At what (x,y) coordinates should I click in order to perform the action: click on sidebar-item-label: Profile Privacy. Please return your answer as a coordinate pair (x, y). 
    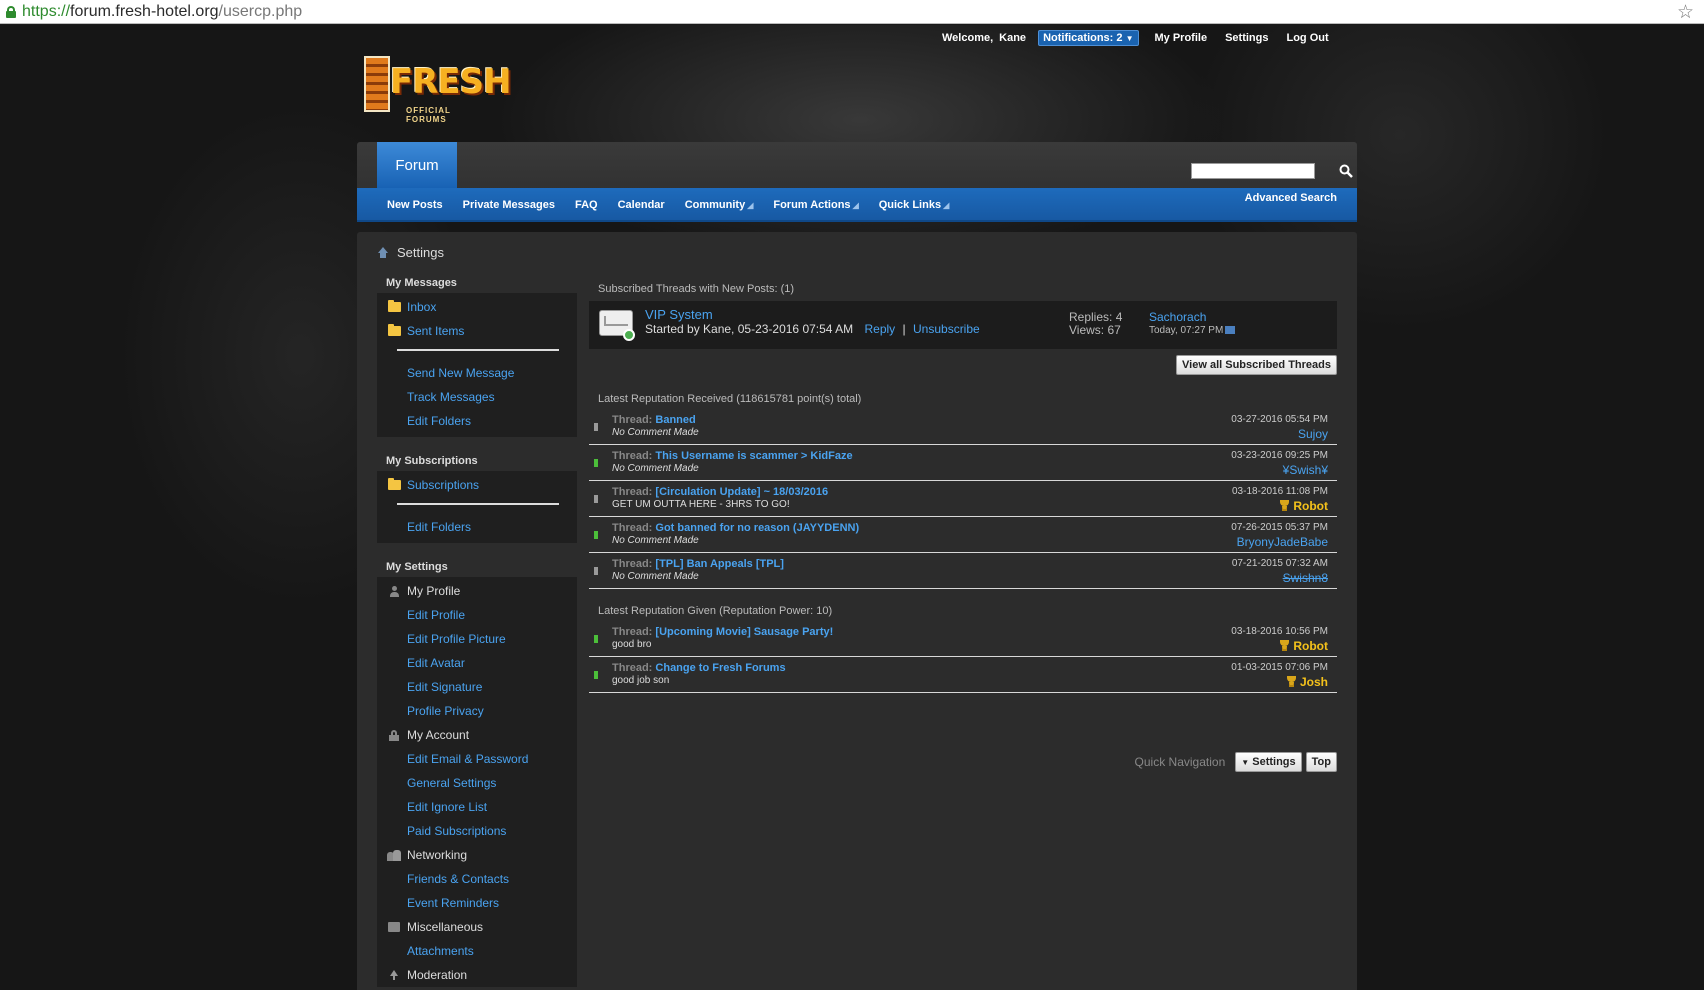
    Looking at the image, I should click on (445, 711).